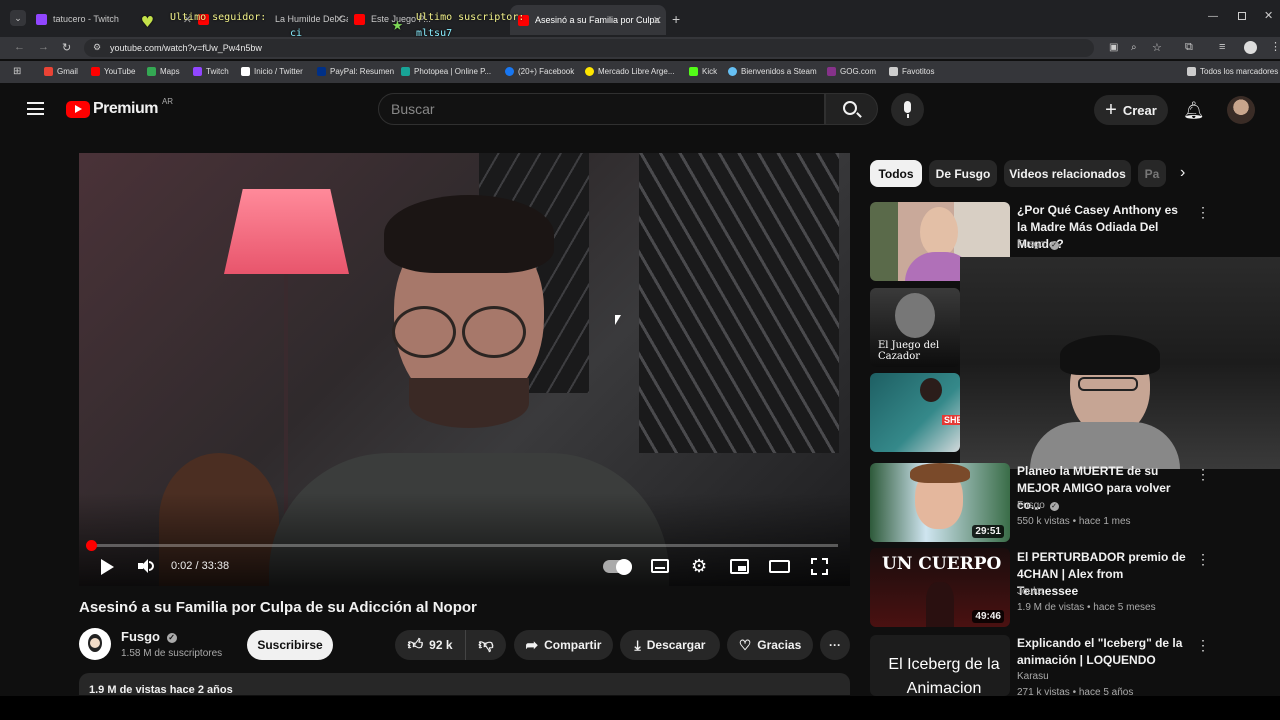 The width and height of the screenshot is (1280, 720). Describe the element at coordinates (1189, 47) in the screenshot. I see `extensions-icon: ⧉` at that location.